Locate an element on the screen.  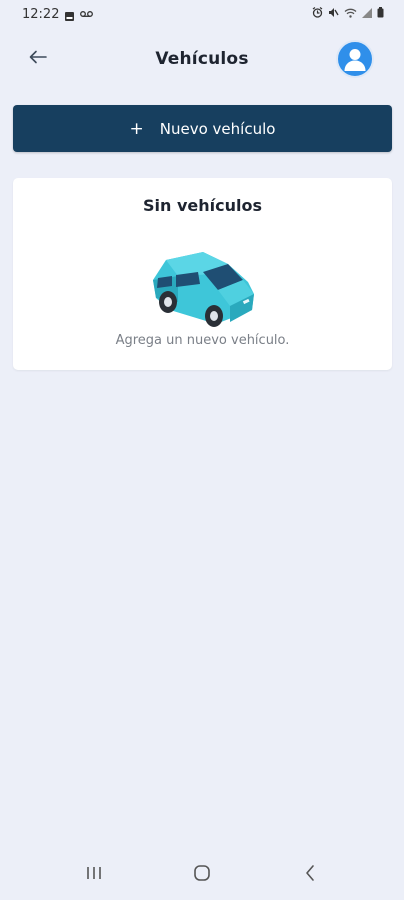
status-time: 12:22 is located at coordinates (41, 14).